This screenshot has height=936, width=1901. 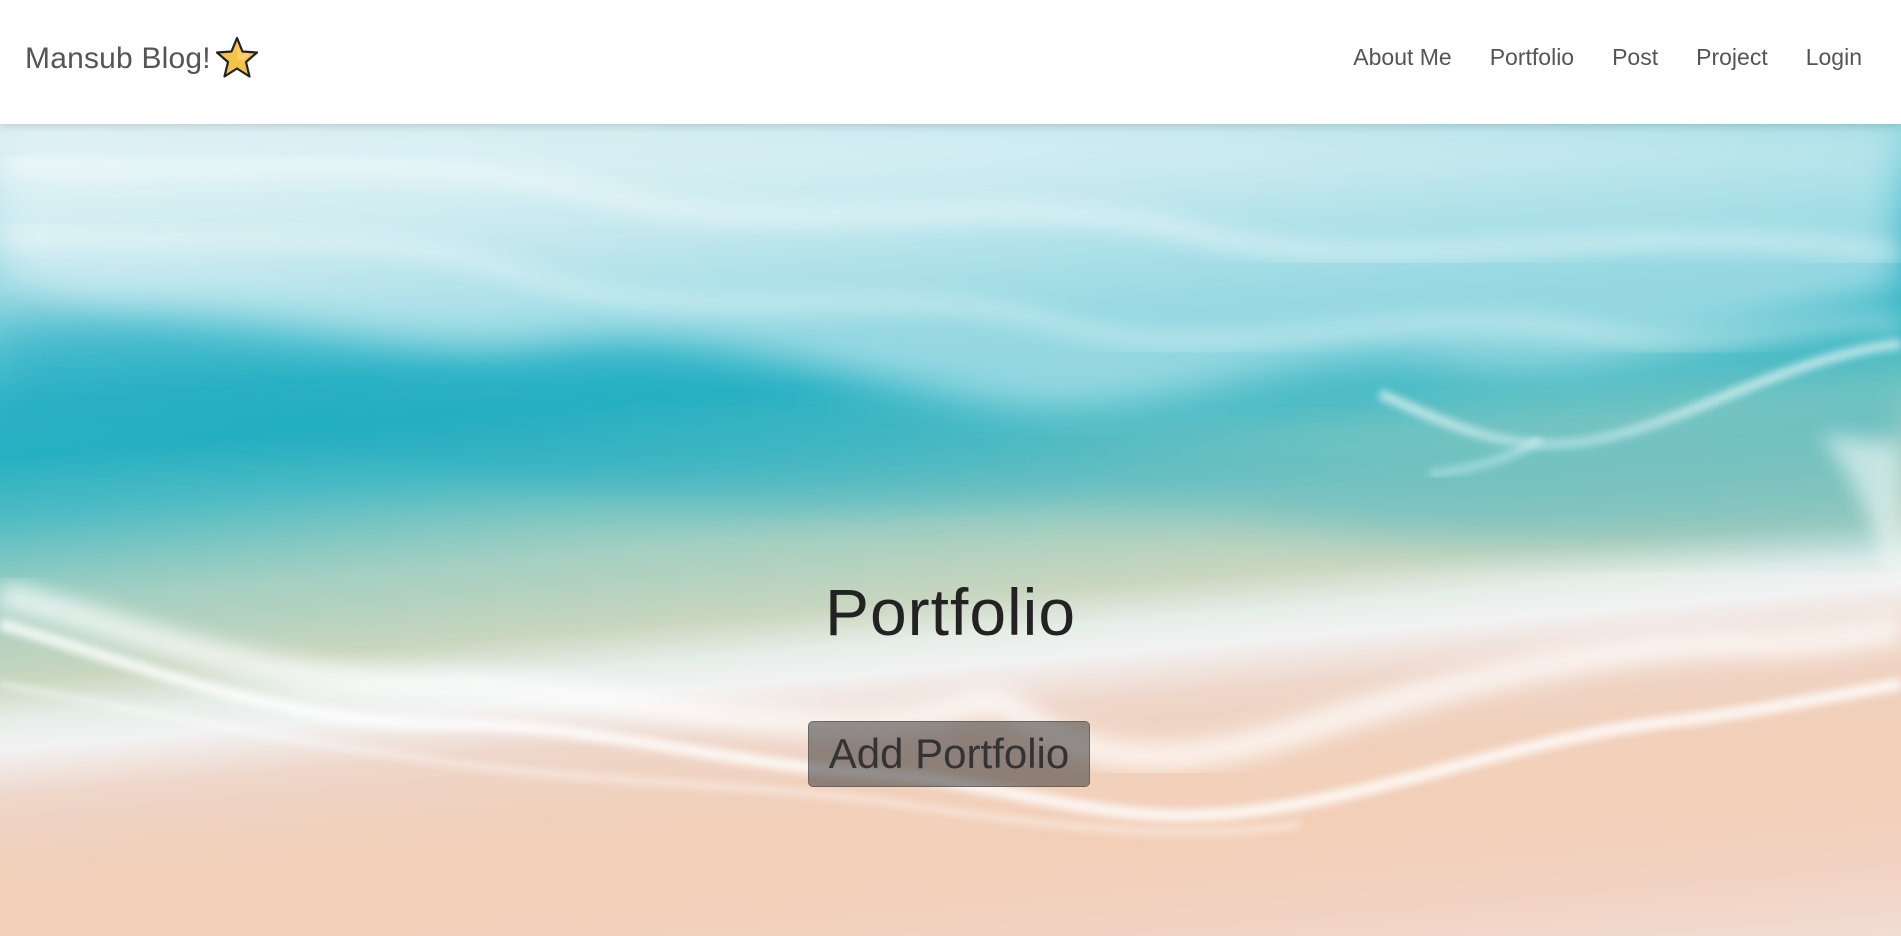 What do you see at coordinates (1732, 57) in the screenshot?
I see `nav-link-project: Project` at bounding box center [1732, 57].